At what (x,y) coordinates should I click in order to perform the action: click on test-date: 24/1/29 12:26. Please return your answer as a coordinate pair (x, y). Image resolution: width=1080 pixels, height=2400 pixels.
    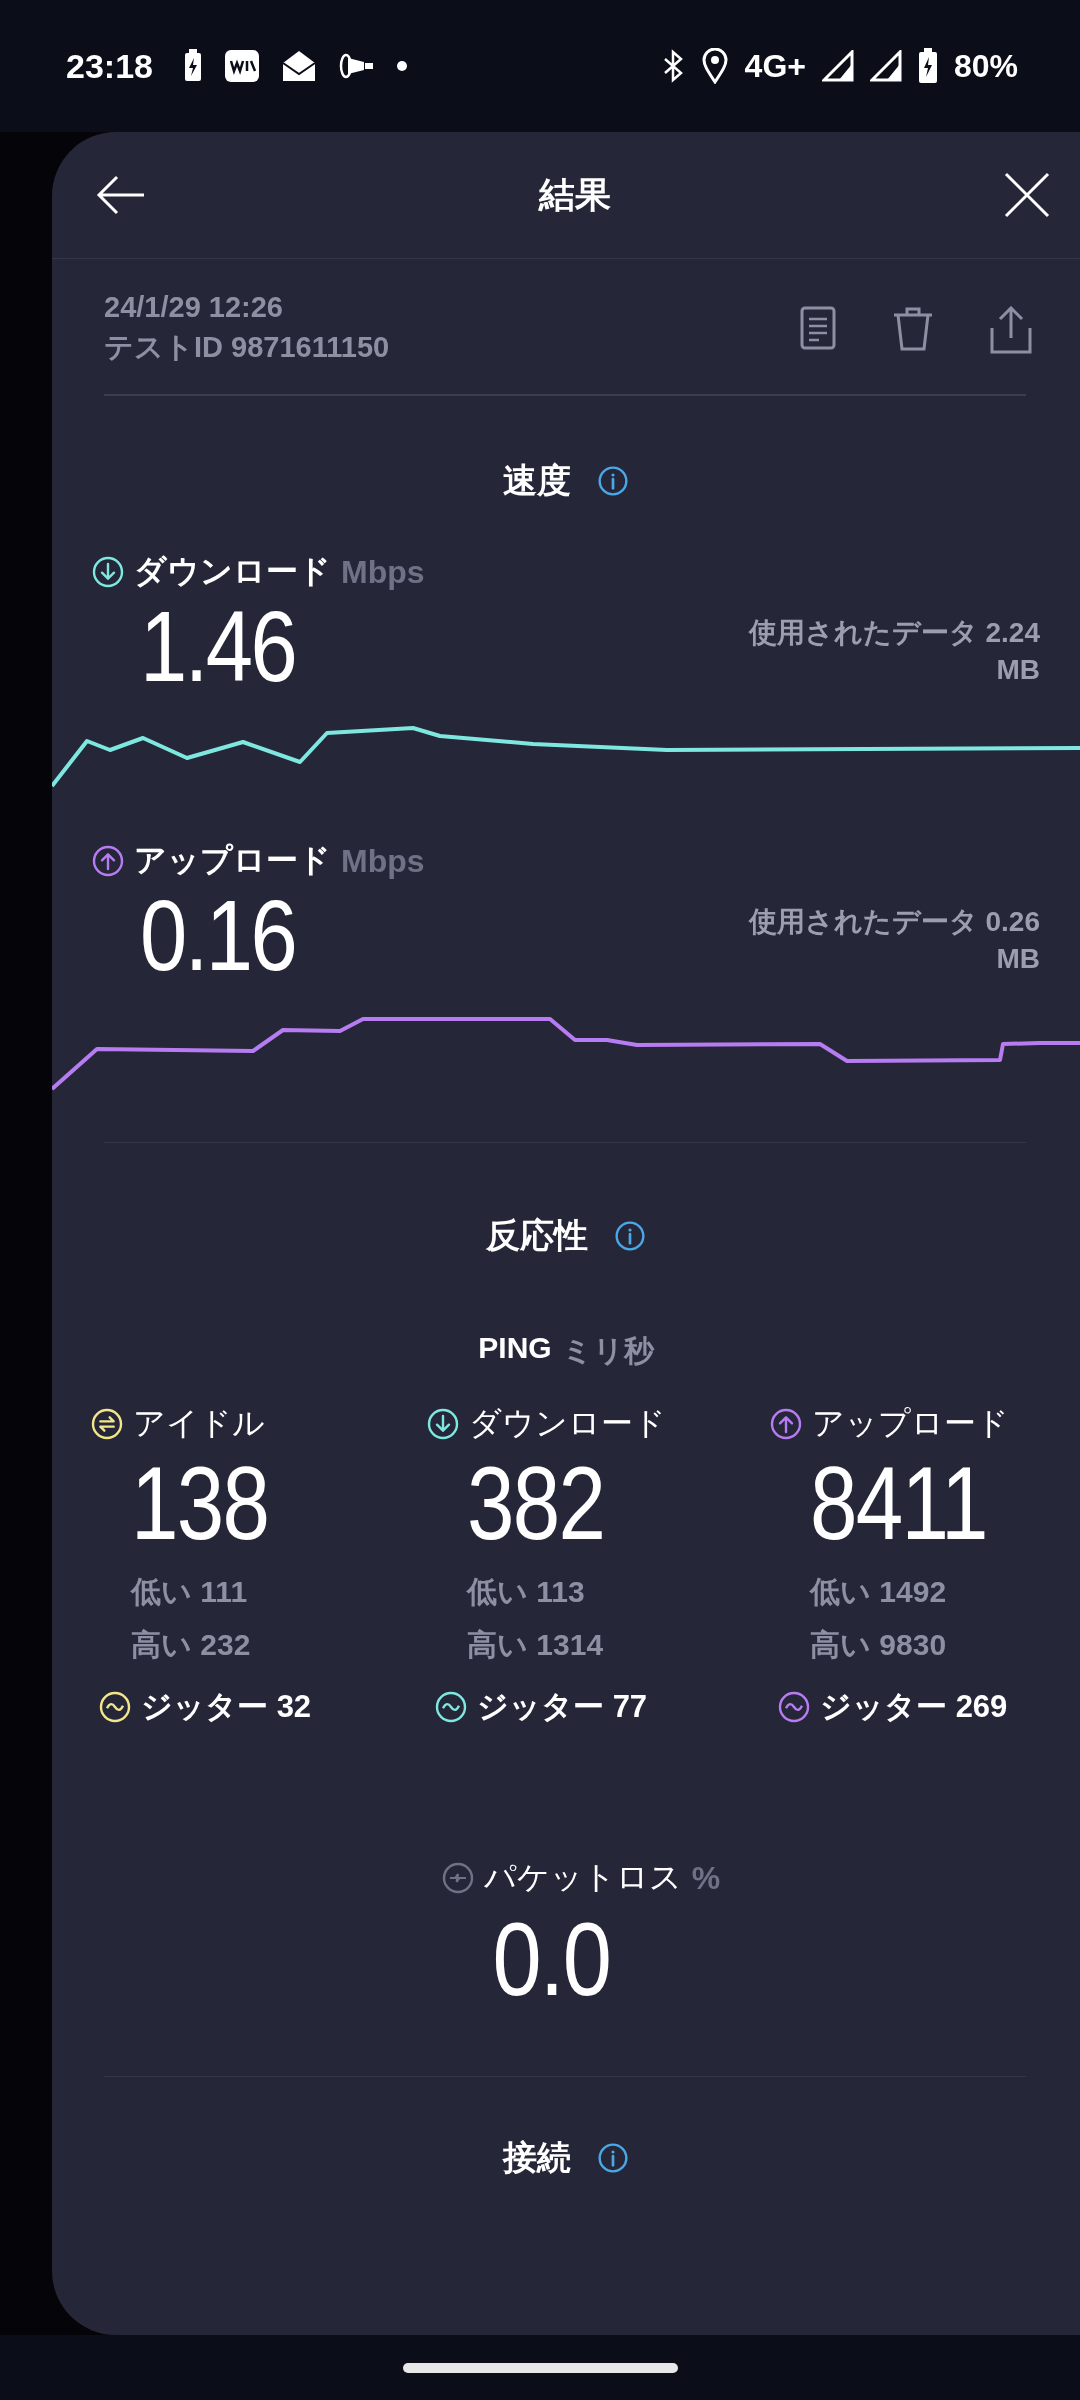
    Looking at the image, I should click on (194, 307).